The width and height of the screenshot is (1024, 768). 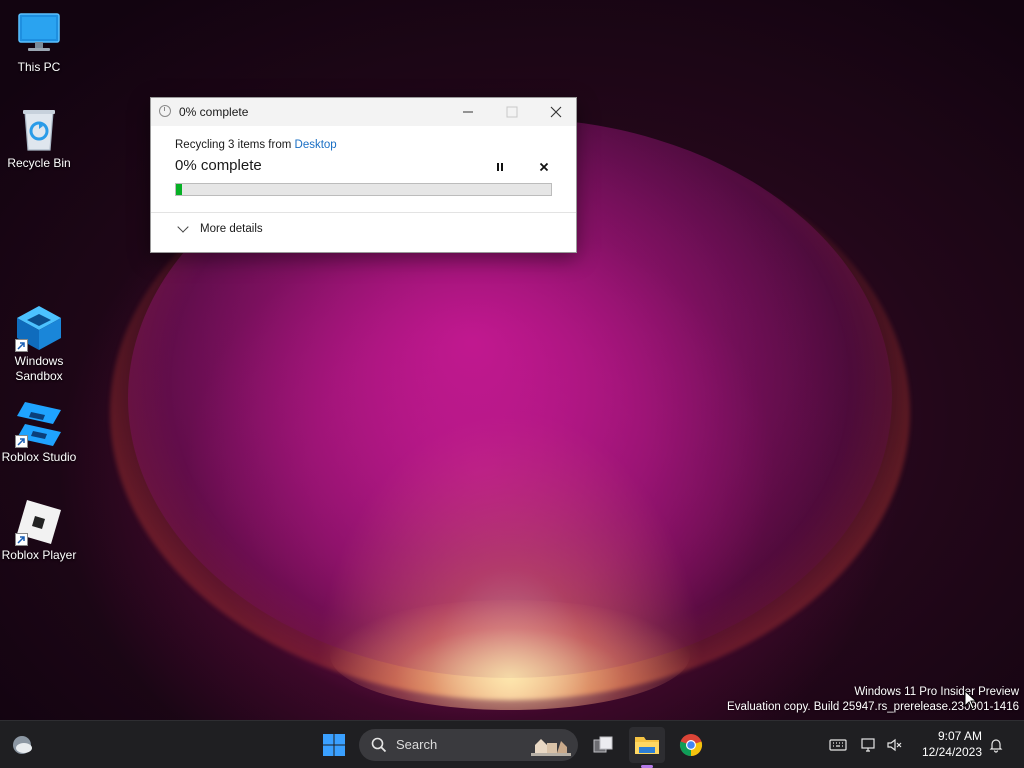 What do you see at coordinates (214, 112) in the screenshot?
I see `dialog-title: 0% complete` at bounding box center [214, 112].